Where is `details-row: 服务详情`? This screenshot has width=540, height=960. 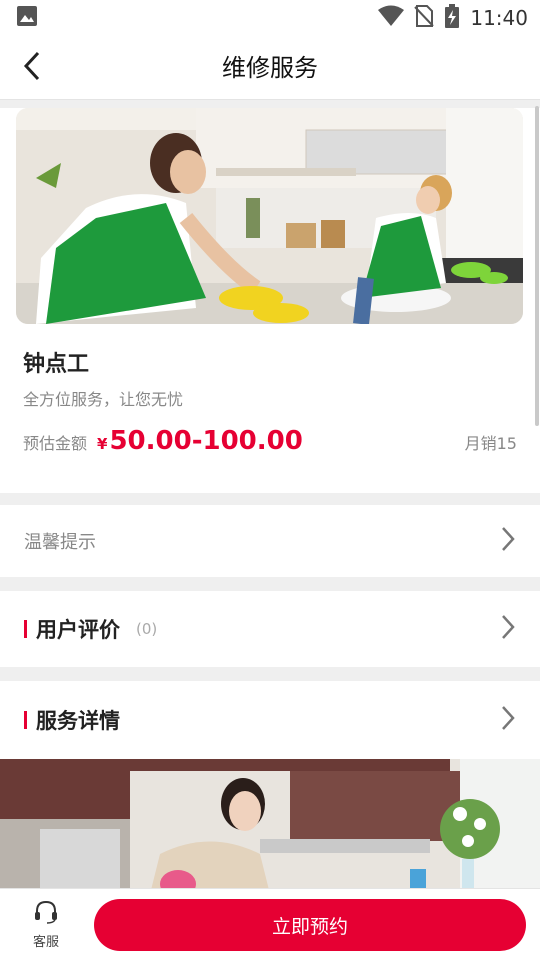
details-row: 服务详情 is located at coordinates (270, 720).